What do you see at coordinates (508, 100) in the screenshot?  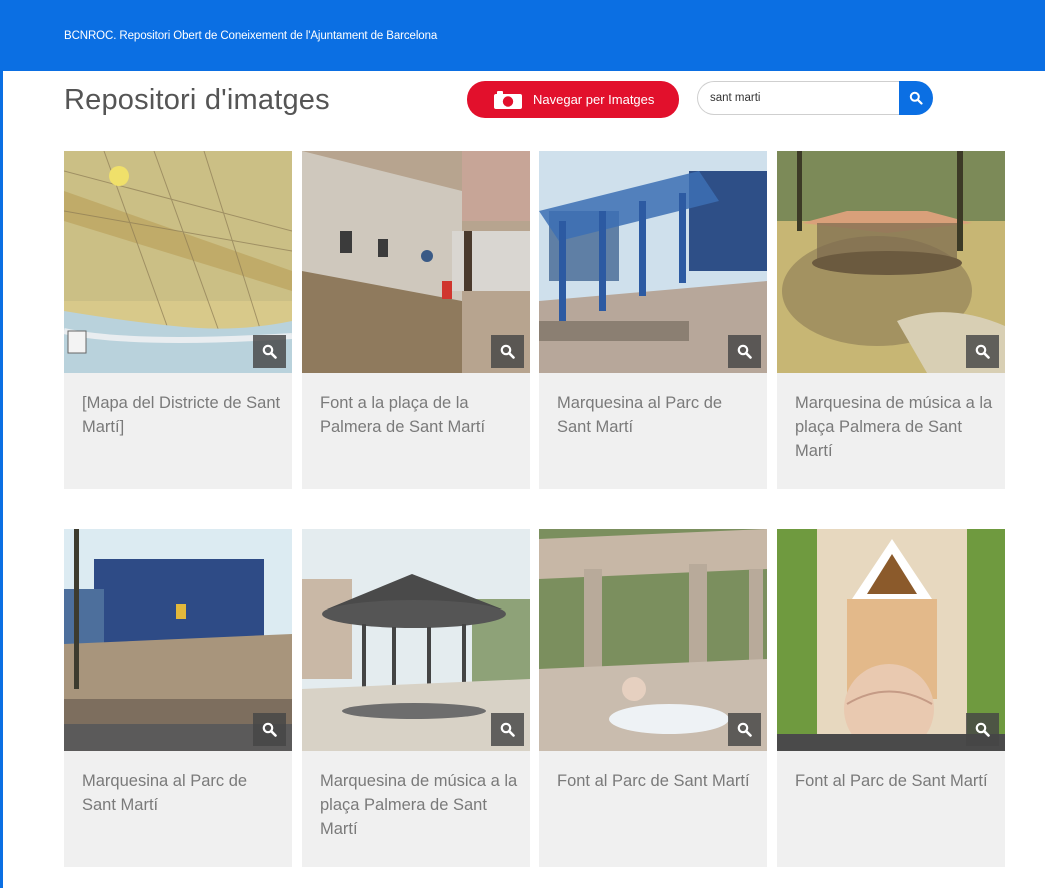 I see `camera-icon` at bounding box center [508, 100].